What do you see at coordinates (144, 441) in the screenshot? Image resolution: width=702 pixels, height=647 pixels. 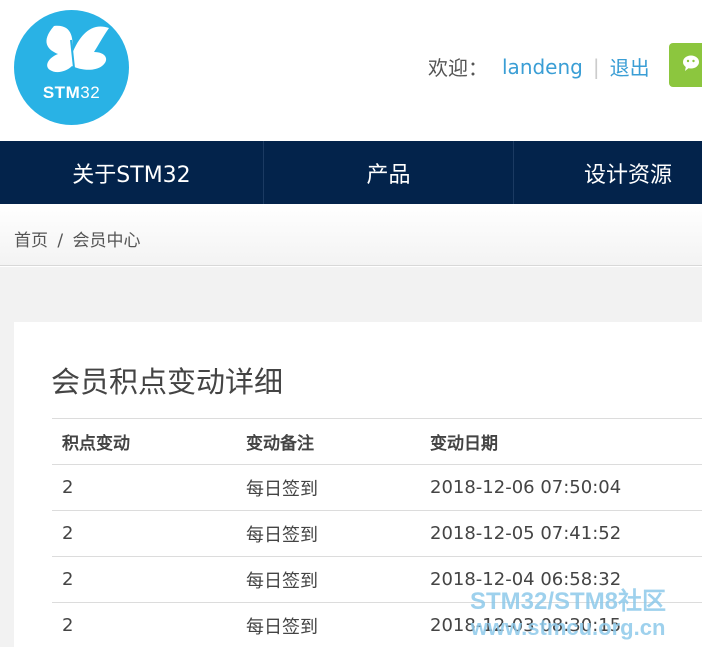 I see `column-header-change: 积点变动` at bounding box center [144, 441].